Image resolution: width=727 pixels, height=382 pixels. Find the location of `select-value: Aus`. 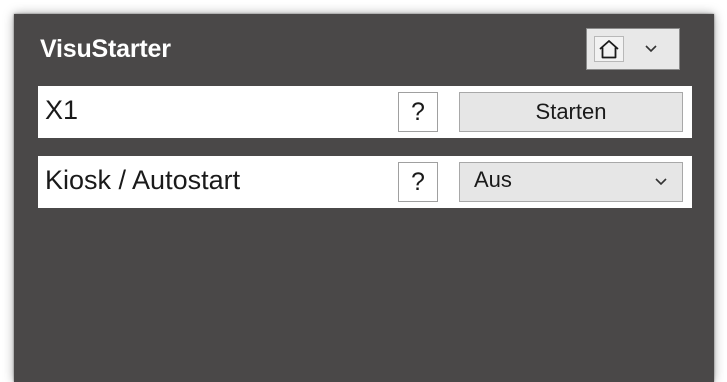

select-value: Aus is located at coordinates (493, 179).